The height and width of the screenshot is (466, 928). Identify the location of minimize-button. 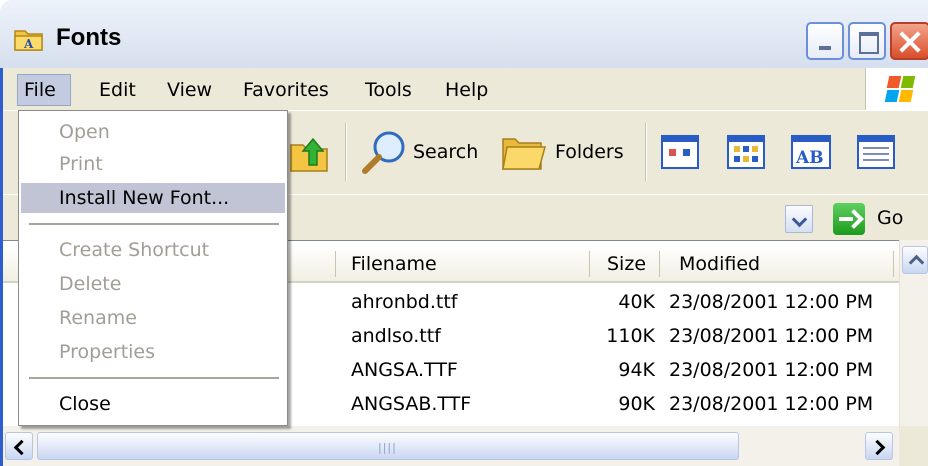
(825, 41).